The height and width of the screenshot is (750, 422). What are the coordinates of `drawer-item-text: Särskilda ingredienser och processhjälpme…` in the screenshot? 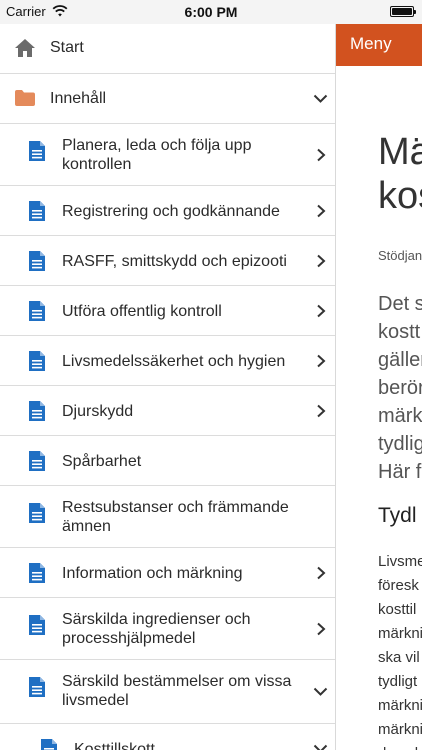 It's located at (182, 629).